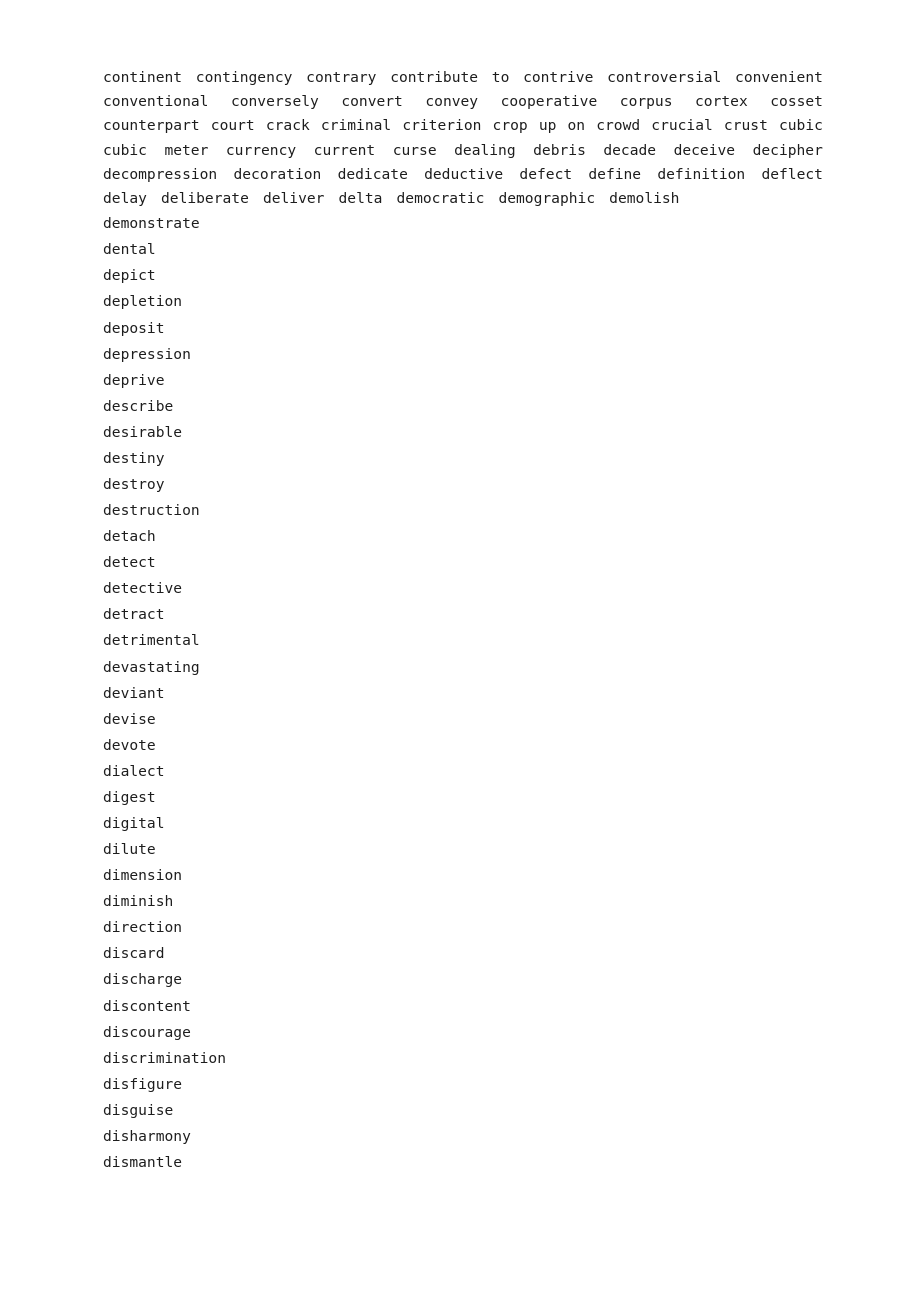 This screenshot has height=1302, width=920. Describe the element at coordinates (463, 485) in the screenshot. I see `list-item: destroy` at that location.